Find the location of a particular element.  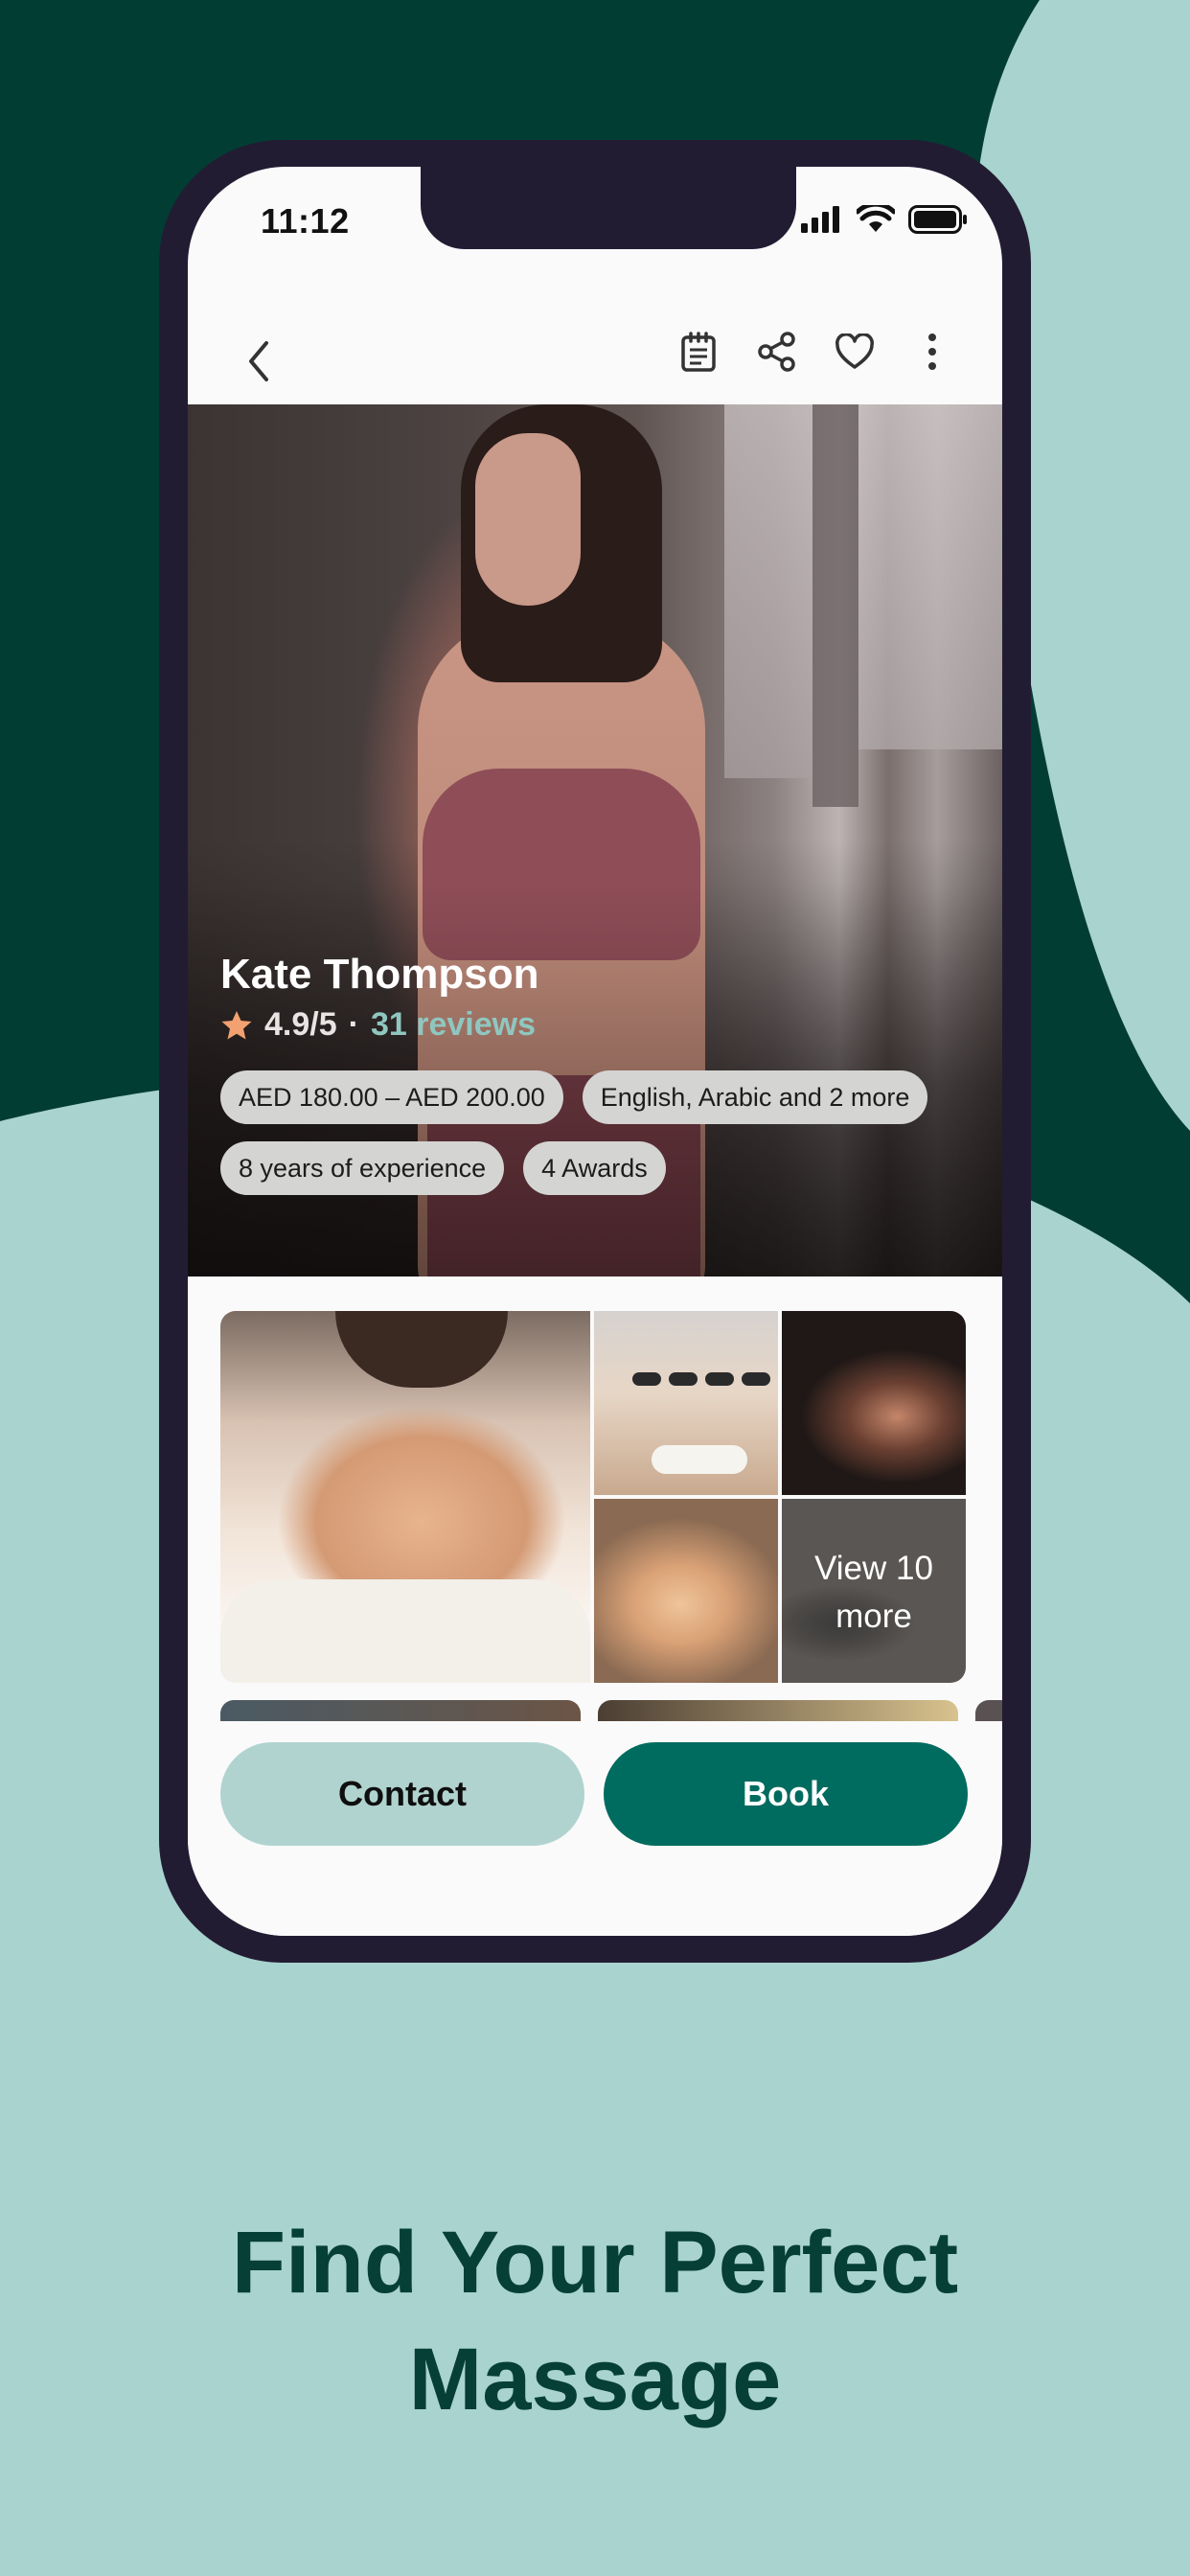

experience-chip: 8 years of experience is located at coordinates (363, 1168).